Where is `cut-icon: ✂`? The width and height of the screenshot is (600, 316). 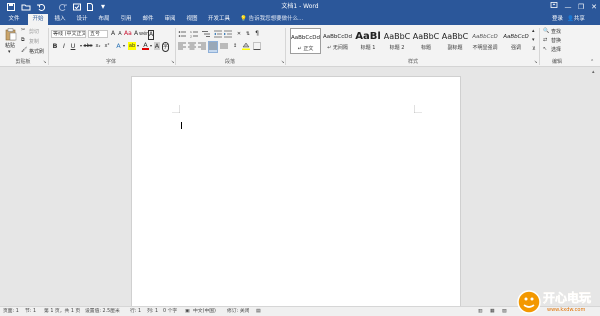 cut-icon: ✂ is located at coordinates (23, 30).